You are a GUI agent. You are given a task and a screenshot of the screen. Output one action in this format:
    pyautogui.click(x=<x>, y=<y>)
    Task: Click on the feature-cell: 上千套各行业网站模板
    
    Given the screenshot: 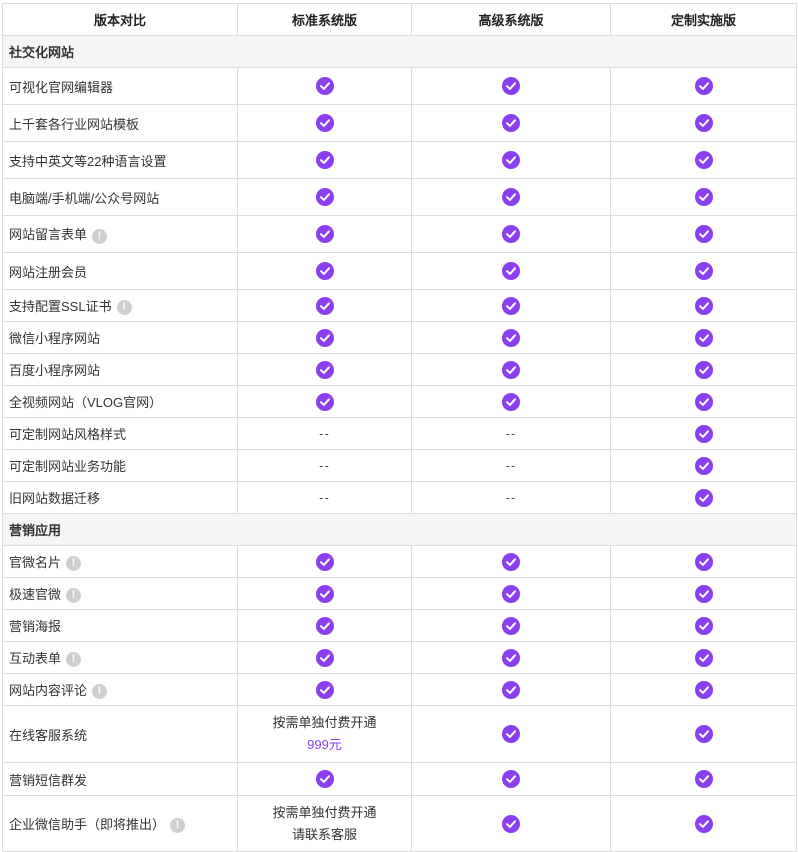 What is the action you would take?
    pyautogui.click(x=120, y=123)
    